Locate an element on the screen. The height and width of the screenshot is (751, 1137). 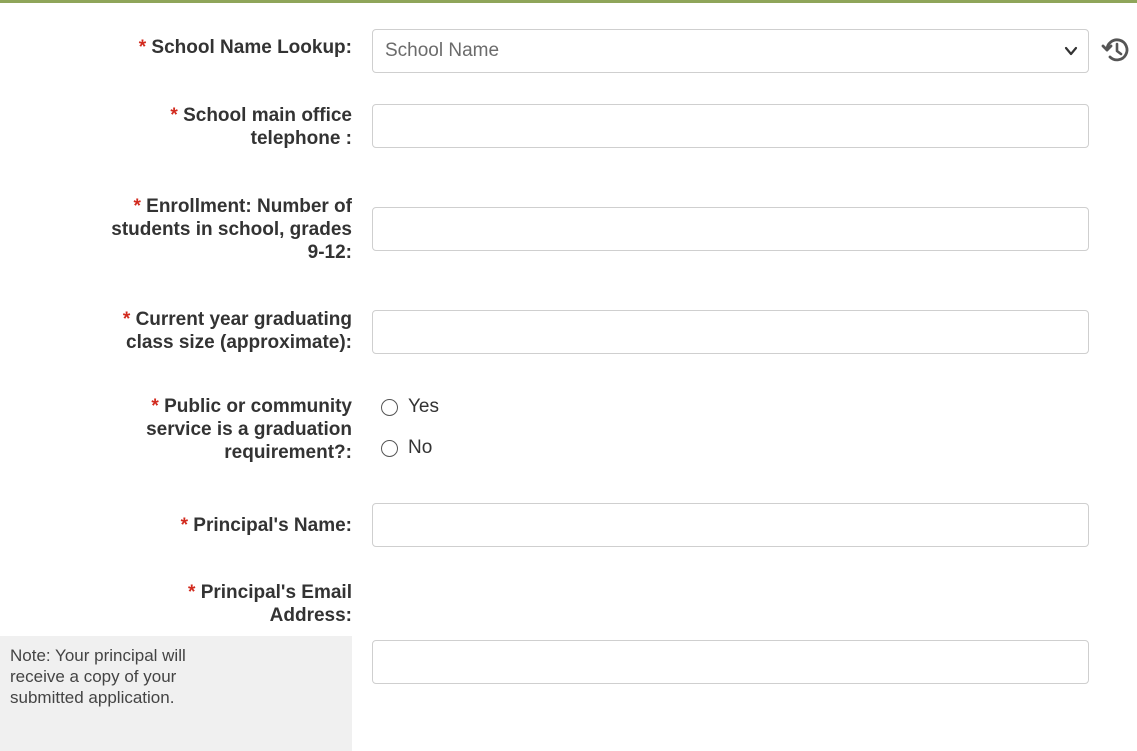
telephone-input is located at coordinates (730, 126).